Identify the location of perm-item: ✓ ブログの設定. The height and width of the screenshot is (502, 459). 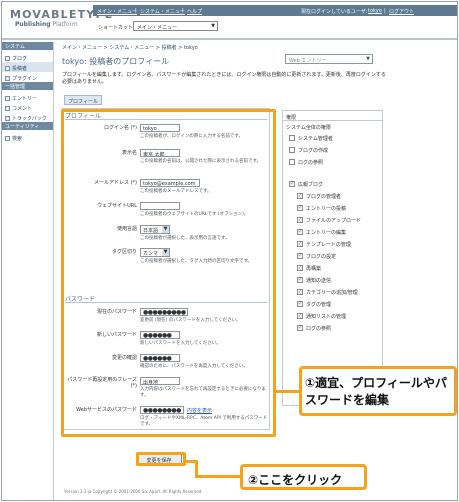
(332, 256).